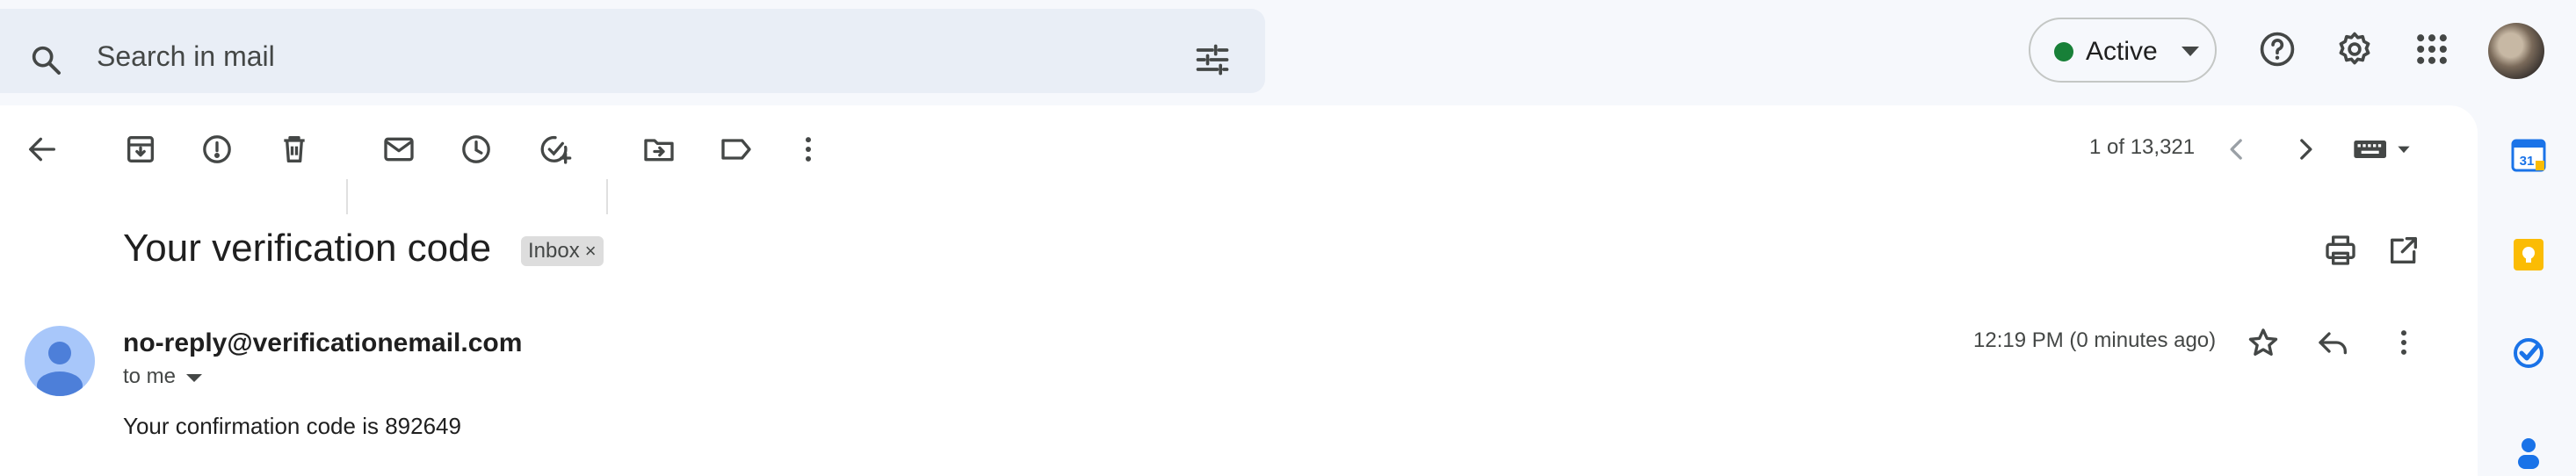  I want to click on help-icon, so click(2277, 49).